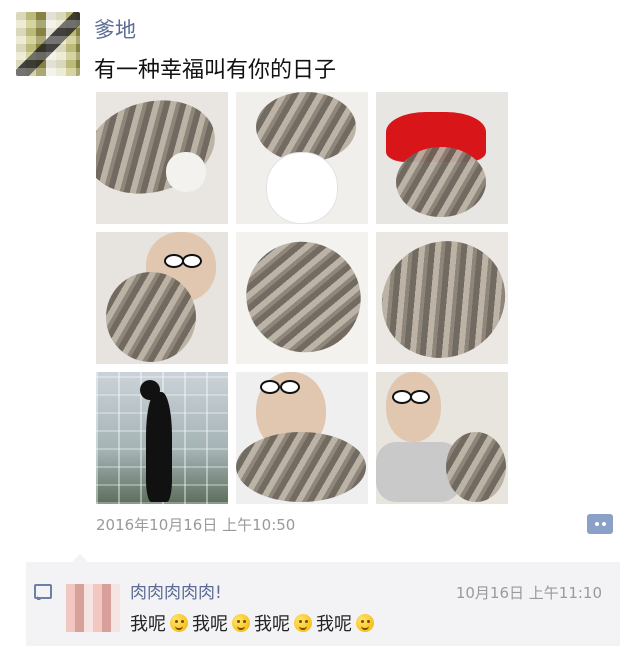  I want to click on photo-cat-curled, so click(302, 298).